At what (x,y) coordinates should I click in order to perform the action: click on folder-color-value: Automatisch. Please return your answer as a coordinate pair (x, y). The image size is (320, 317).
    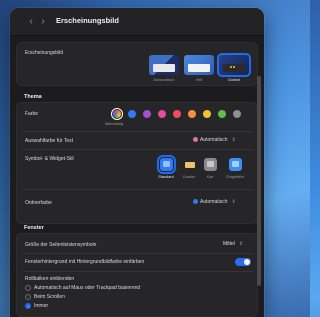
    Looking at the image, I should click on (214, 202).